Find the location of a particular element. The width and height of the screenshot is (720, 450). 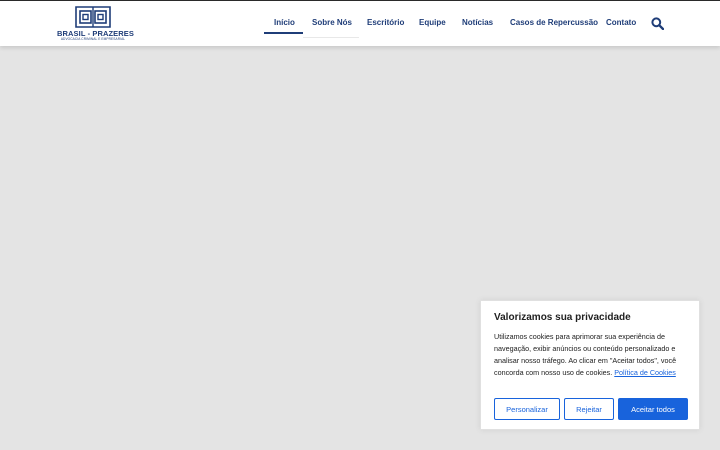

reject-button: Rejeitar is located at coordinates (589, 409).